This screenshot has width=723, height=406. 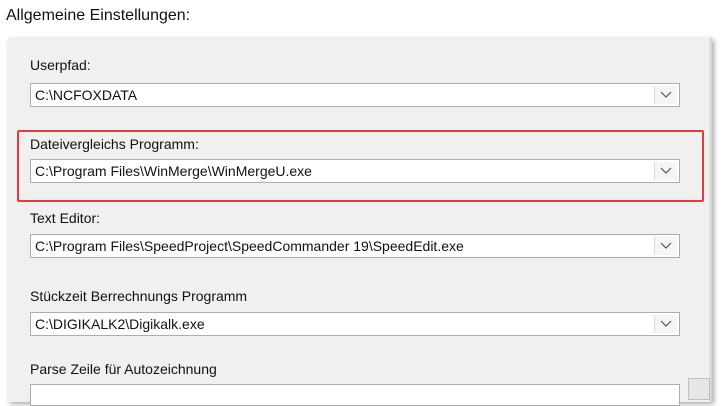 I want to click on userpfad-combobox: C:\NCFOXDATA, so click(x=355, y=95).